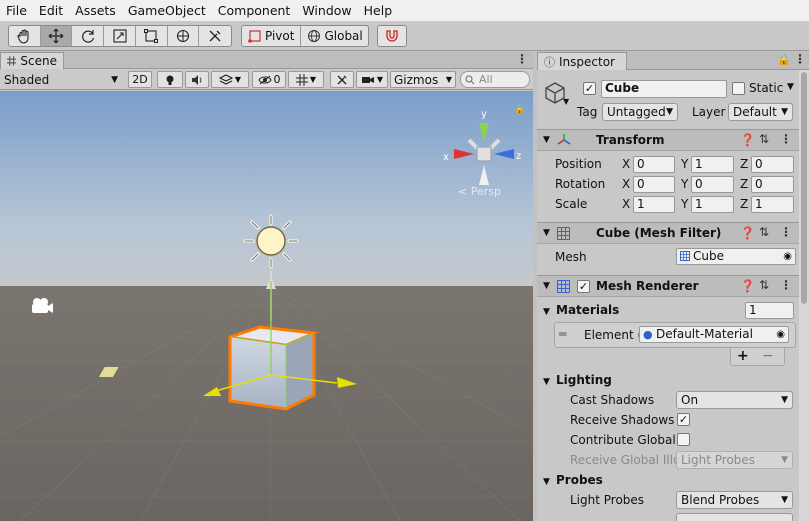 The image size is (809, 521). What do you see at coordinates (683, 419) in the screenshot?
I see `receive-shadows-checkbox: ✓` at bounding box center [683, 419].